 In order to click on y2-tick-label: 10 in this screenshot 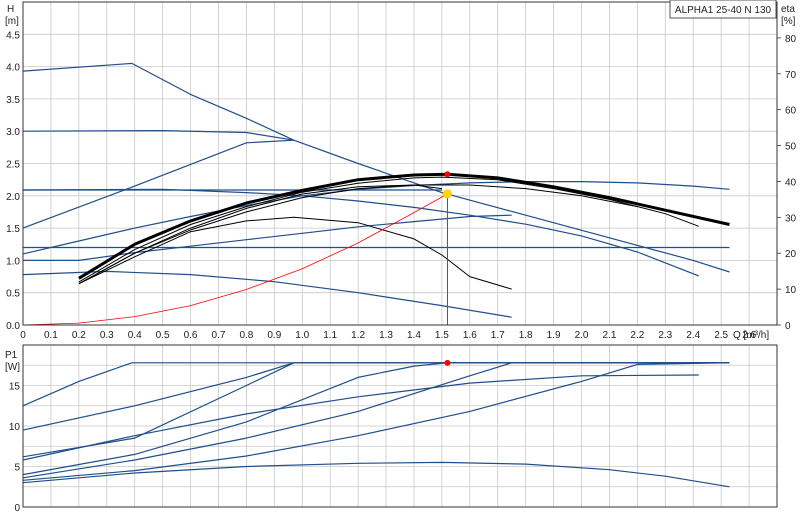, I will do `click(791, 290)`.